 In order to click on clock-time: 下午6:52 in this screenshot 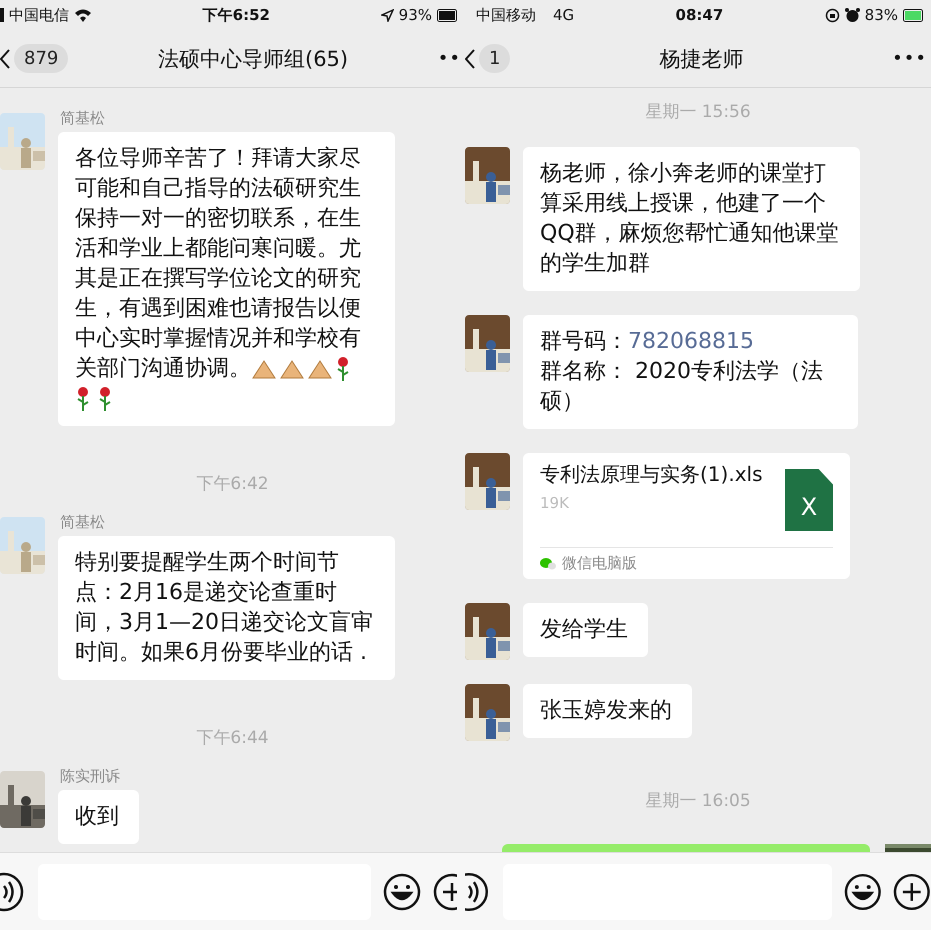, I will do `click(236, 15)`.